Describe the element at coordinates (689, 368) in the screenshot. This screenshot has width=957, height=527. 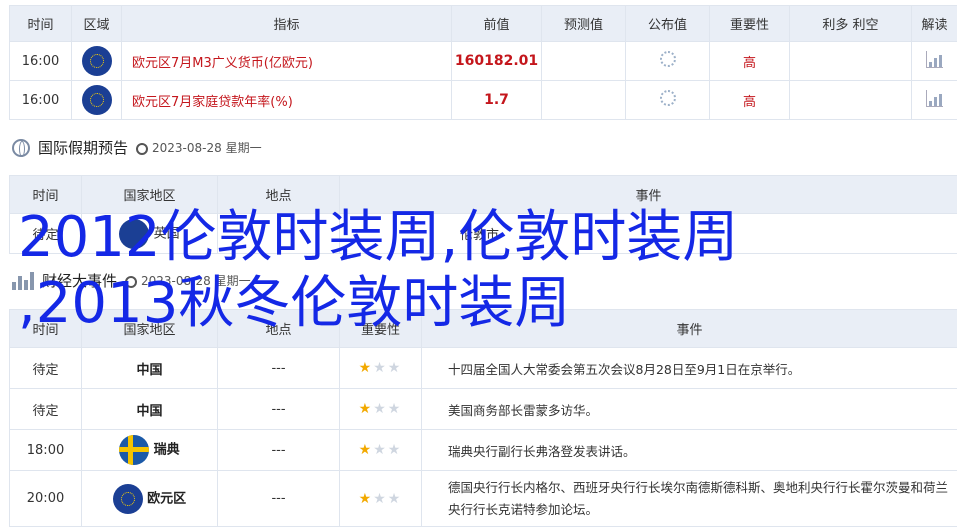
I see `row-event: 十四届全国人大常委会第五次会议8月28日至9月1日在京举行。` at that location.